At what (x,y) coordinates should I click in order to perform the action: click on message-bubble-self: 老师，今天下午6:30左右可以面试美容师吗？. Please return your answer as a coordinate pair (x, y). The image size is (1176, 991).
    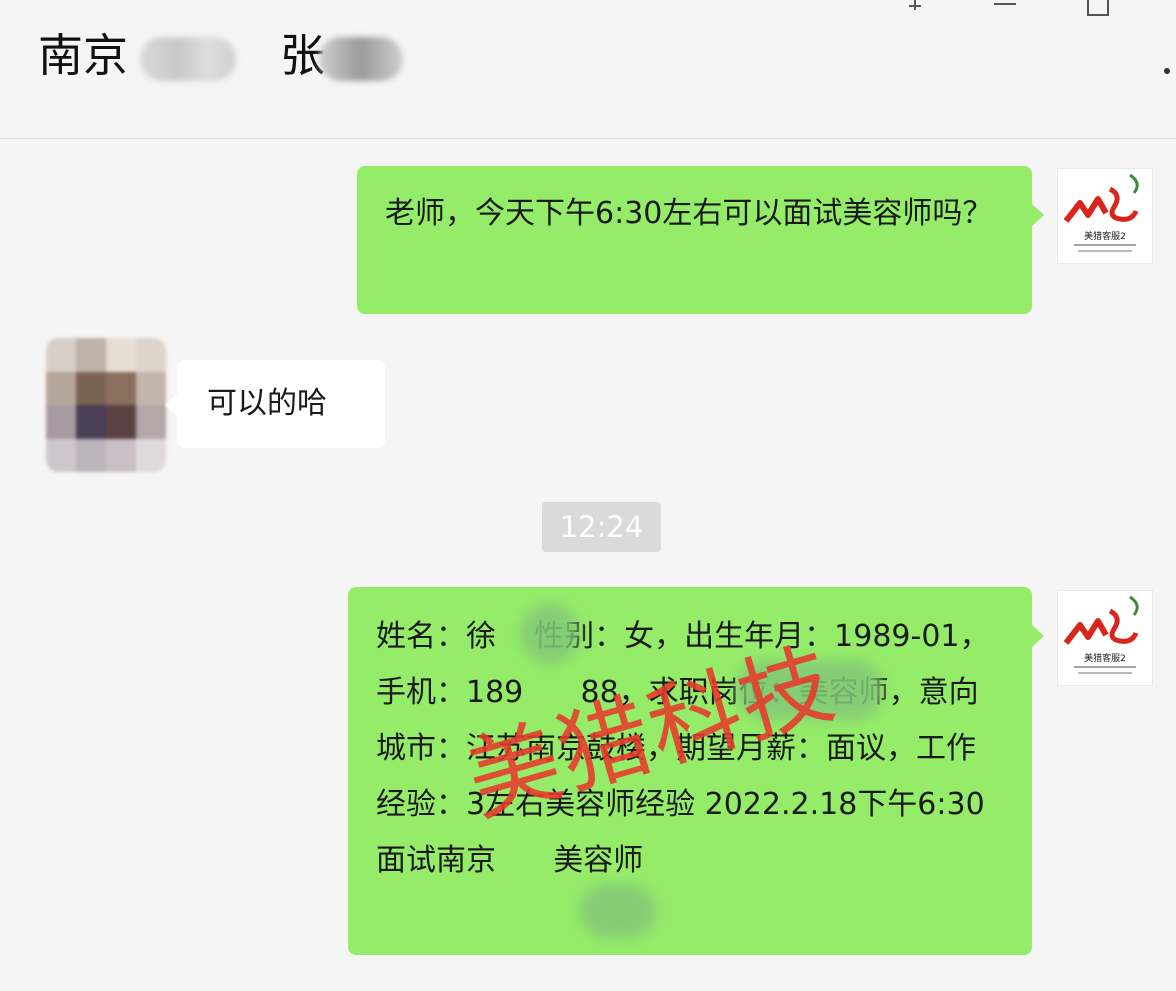
    Looking at the image, I should click on (700, 240).